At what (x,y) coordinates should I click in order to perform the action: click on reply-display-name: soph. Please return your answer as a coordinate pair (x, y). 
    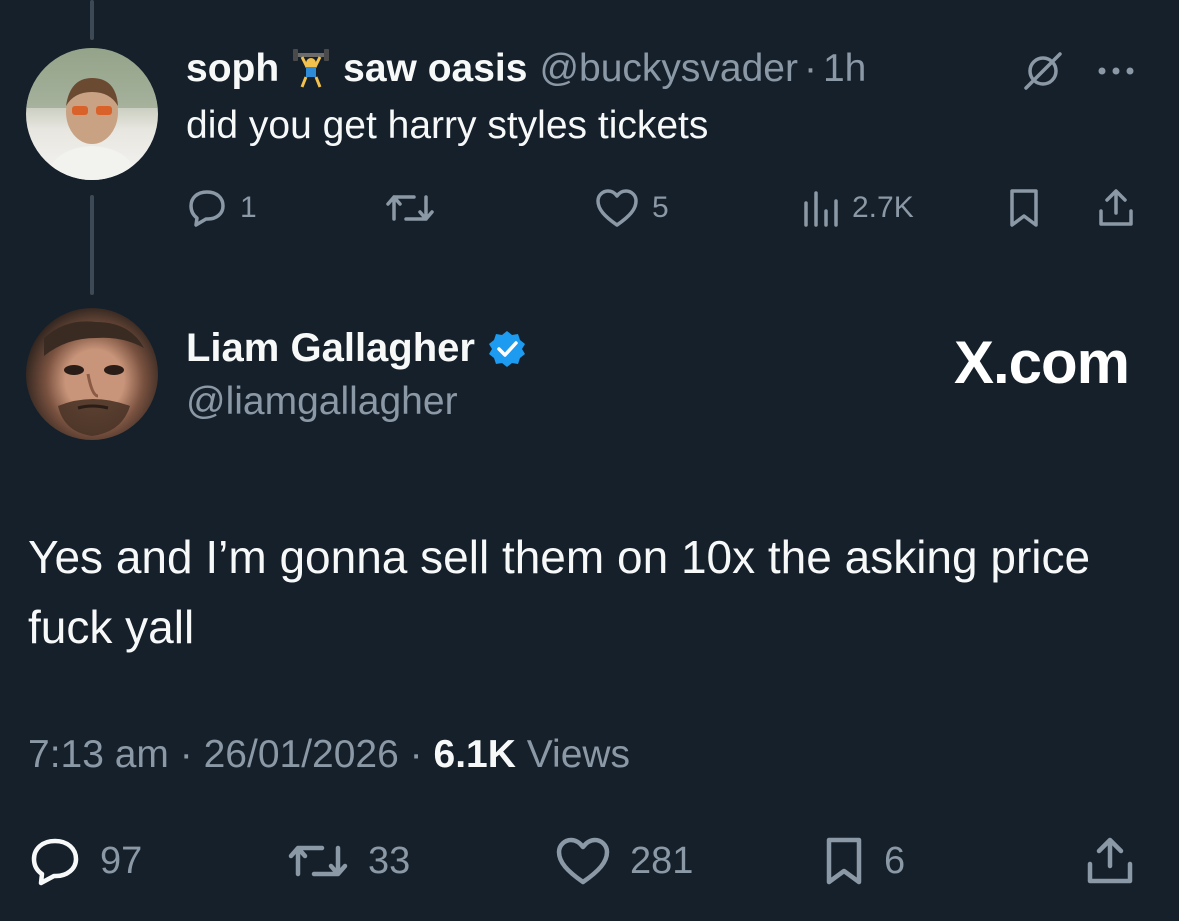
    Looking at the image, I should click on (232, 69).